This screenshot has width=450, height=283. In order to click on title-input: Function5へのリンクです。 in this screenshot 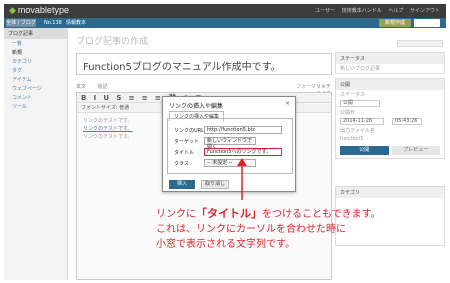, I will do `click(243, 152)`.